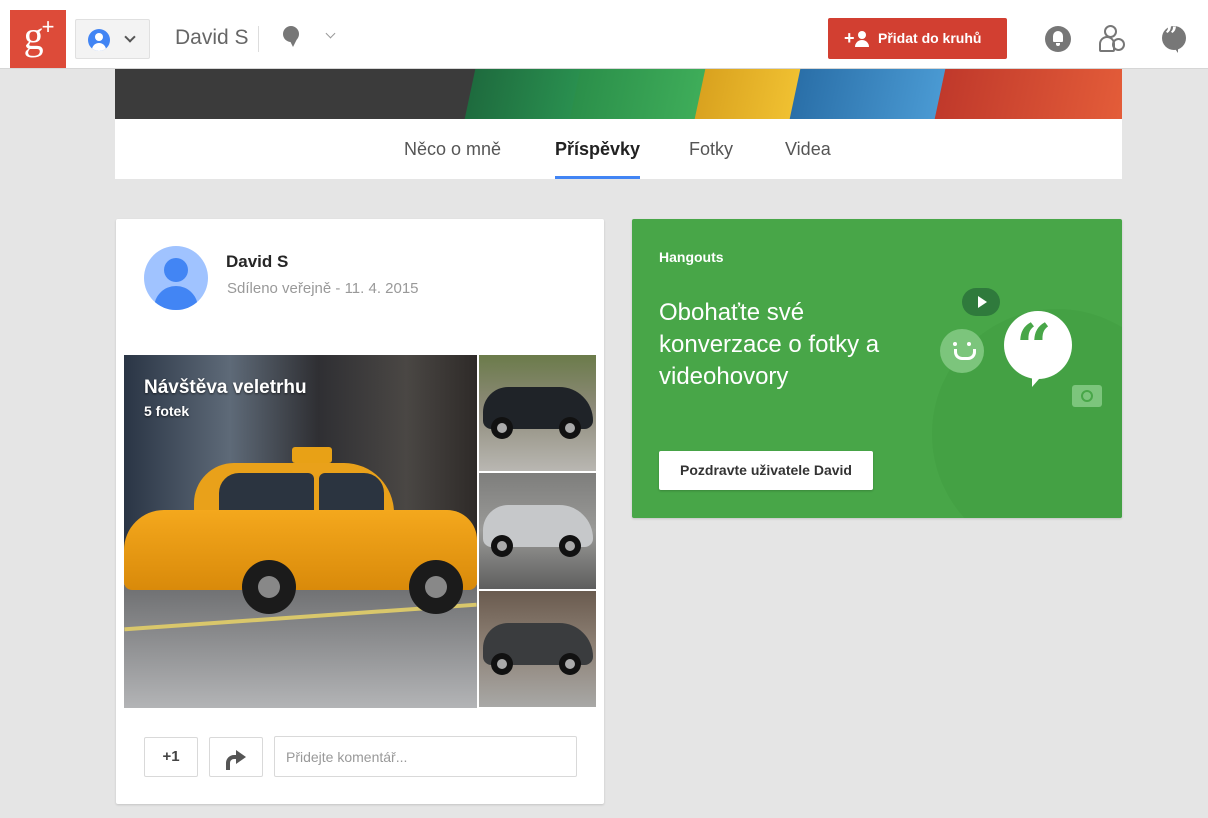 The width and height of the screenshot is (1208, 818). What do you see at coordinates (176, 278) in the screenshot?
I see `avatar` at bounding box center [176, 278].